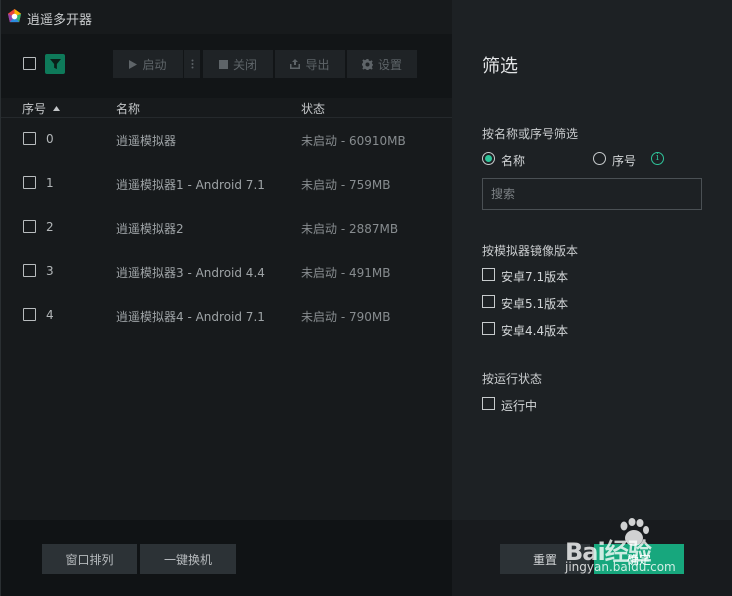 This screenshot has height=596, width=732. What do you see at coordinates (530, 134) in the screenshot?
I see `filter-by-name-section: 按名称或序号筛选` at bounding box center [530, 134].